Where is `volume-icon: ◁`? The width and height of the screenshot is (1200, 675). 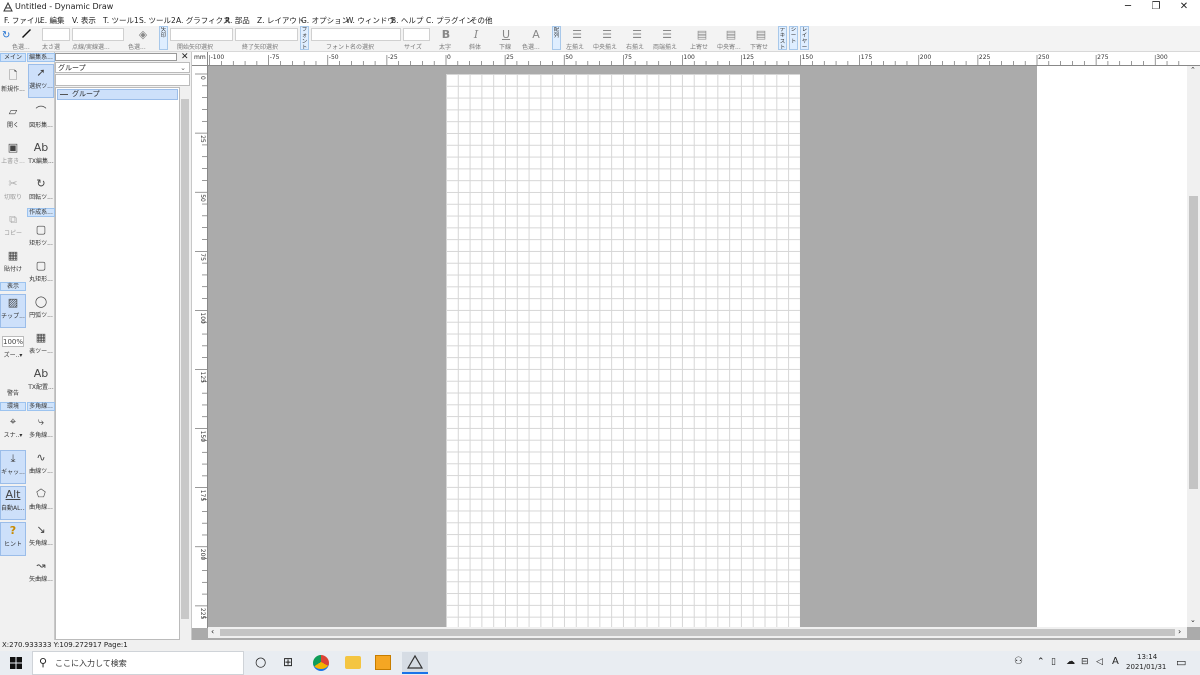
volume-icon: ◁ is located at coordinates (1099, 662).